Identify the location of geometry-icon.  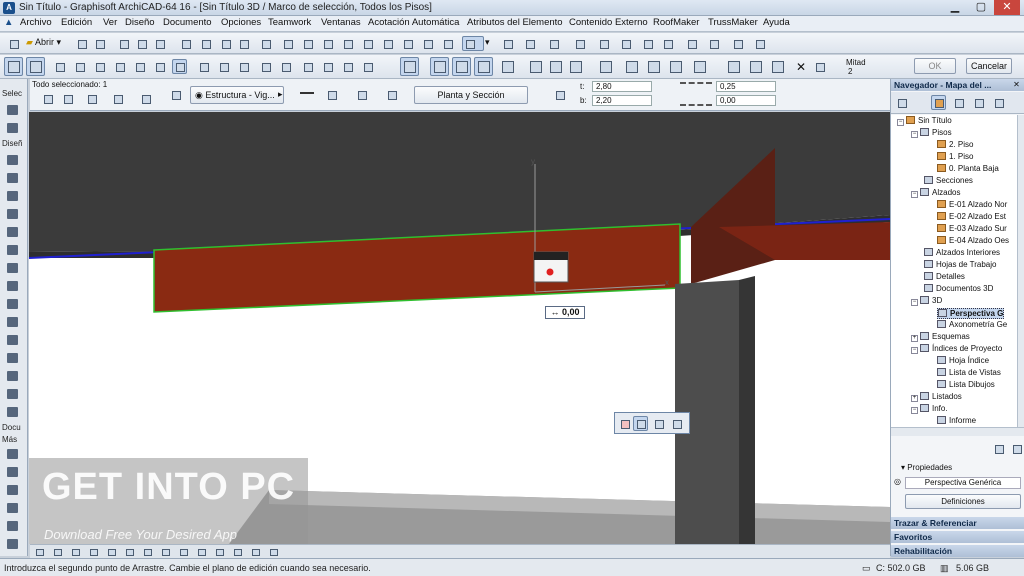
(67, 98).